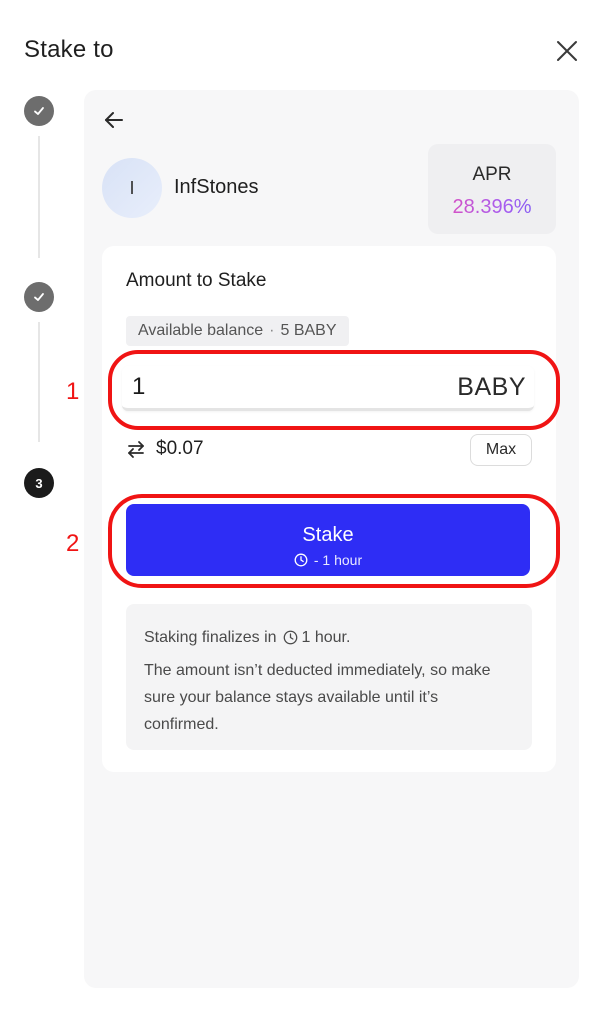 The width and height of the screenshot is (602, 1020). Describe the element at coordinates (180, 448) in the screenshot. I see `usd-value: $0.07` at that location.